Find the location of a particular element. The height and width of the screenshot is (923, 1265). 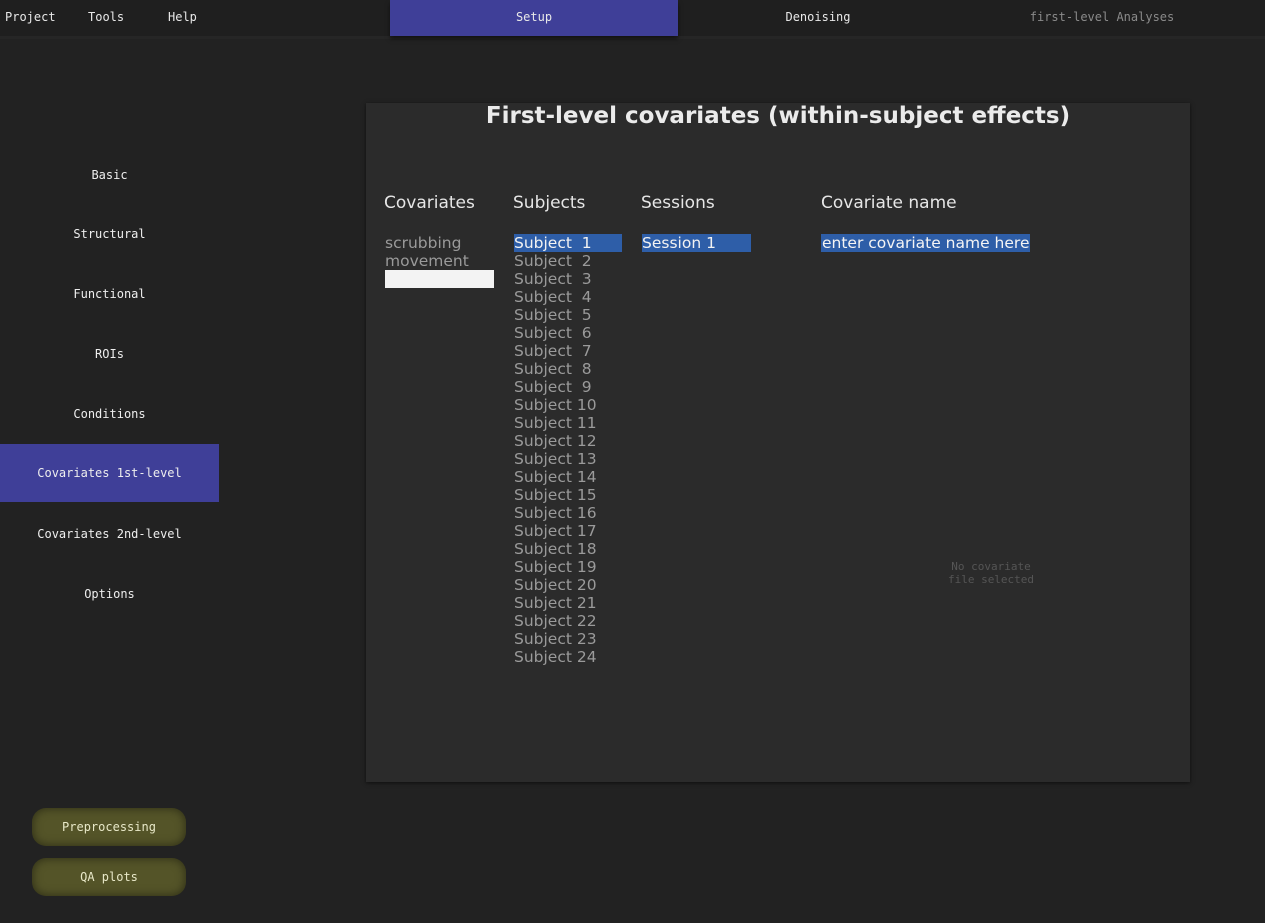

tab-setup: Setup is located at coordinates (534, 18).